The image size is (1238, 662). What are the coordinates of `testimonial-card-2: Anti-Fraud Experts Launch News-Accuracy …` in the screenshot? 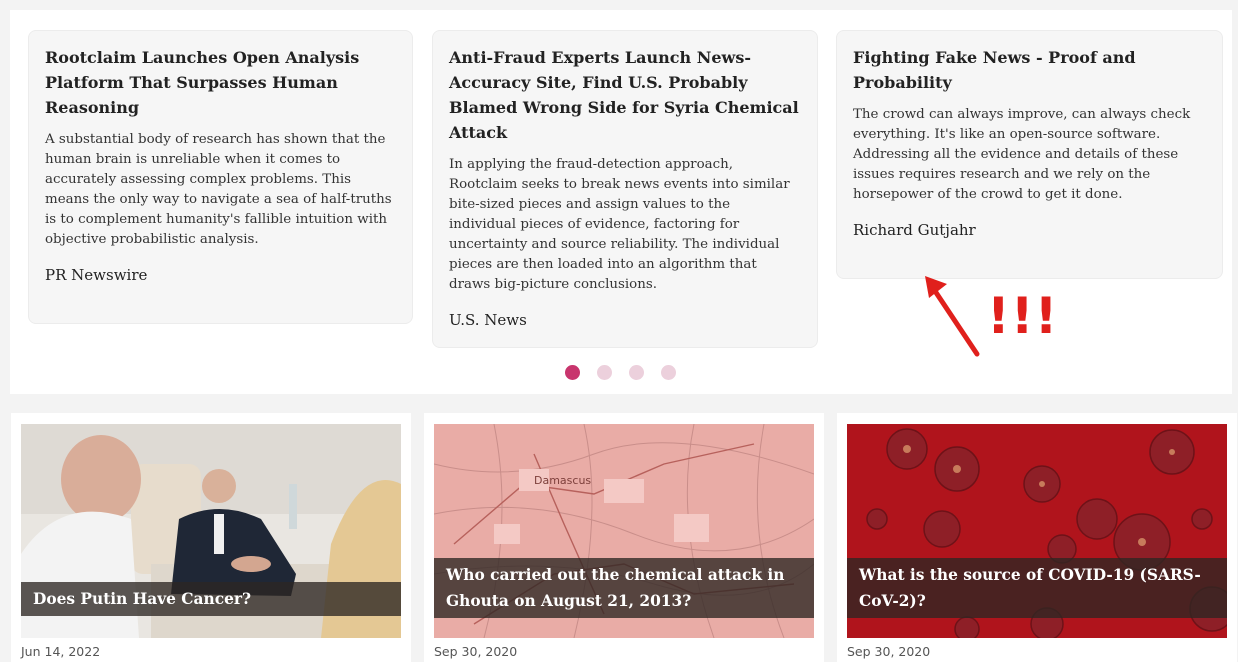 It's located at (625, 189).